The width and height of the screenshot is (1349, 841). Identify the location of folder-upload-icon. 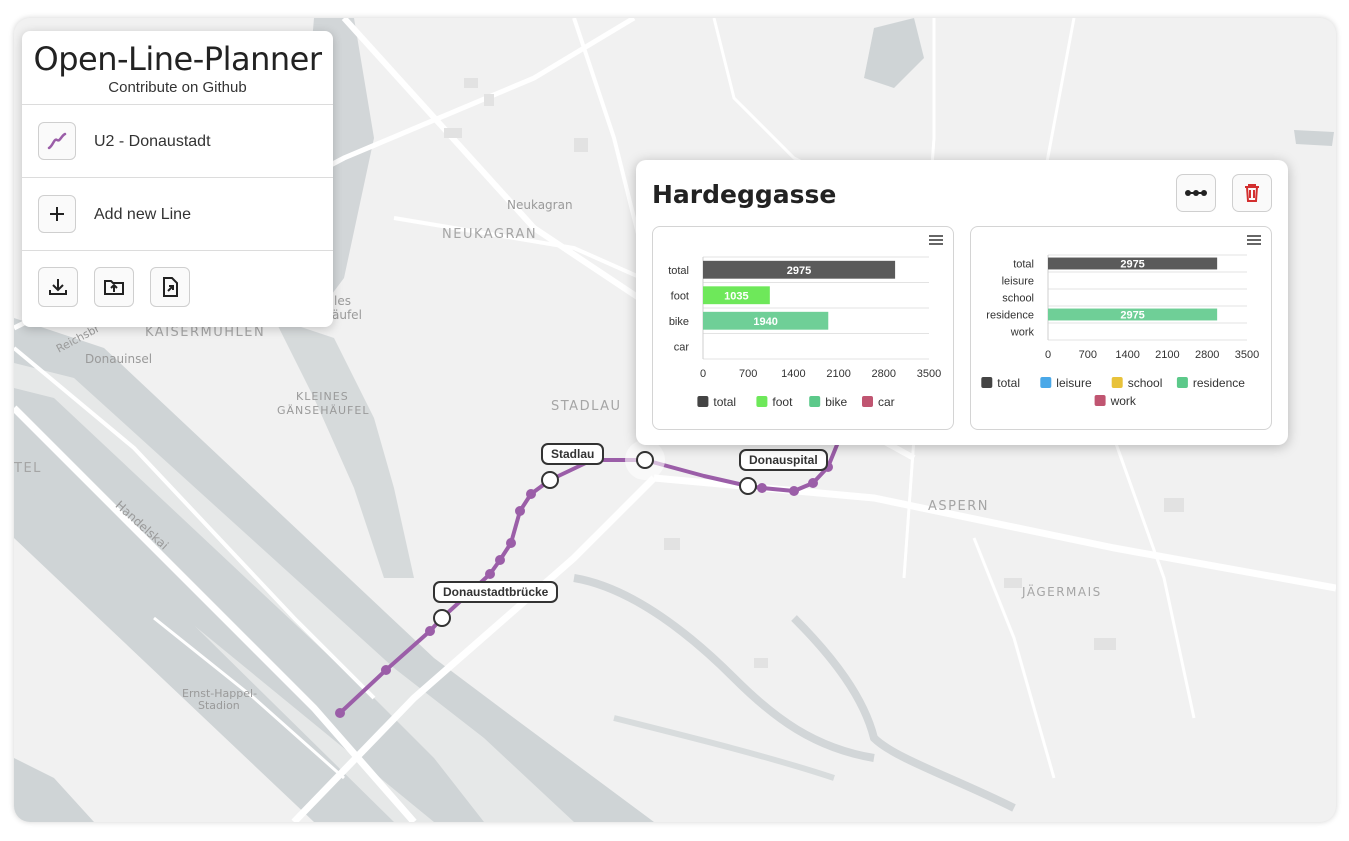
(114, 287).